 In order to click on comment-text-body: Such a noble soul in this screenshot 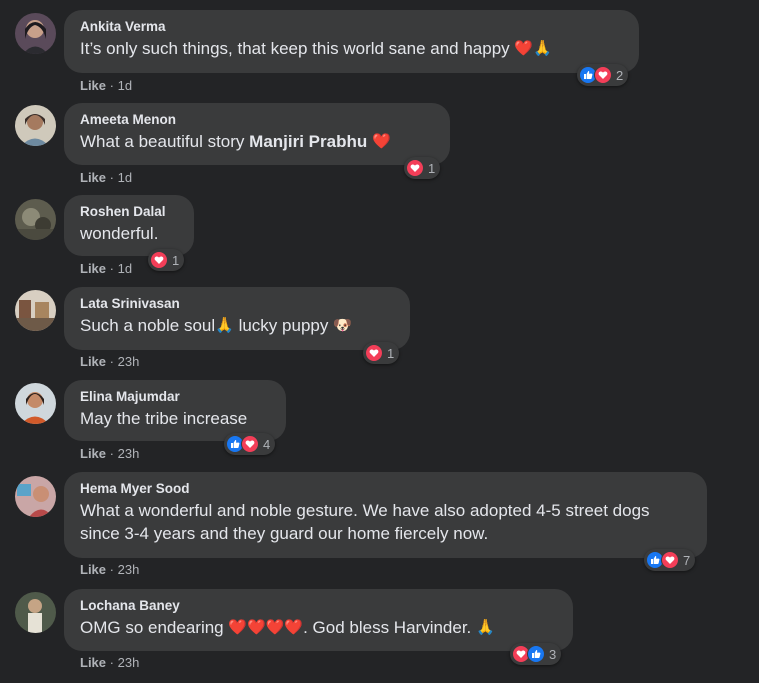, I will do `click(148, 325)`.